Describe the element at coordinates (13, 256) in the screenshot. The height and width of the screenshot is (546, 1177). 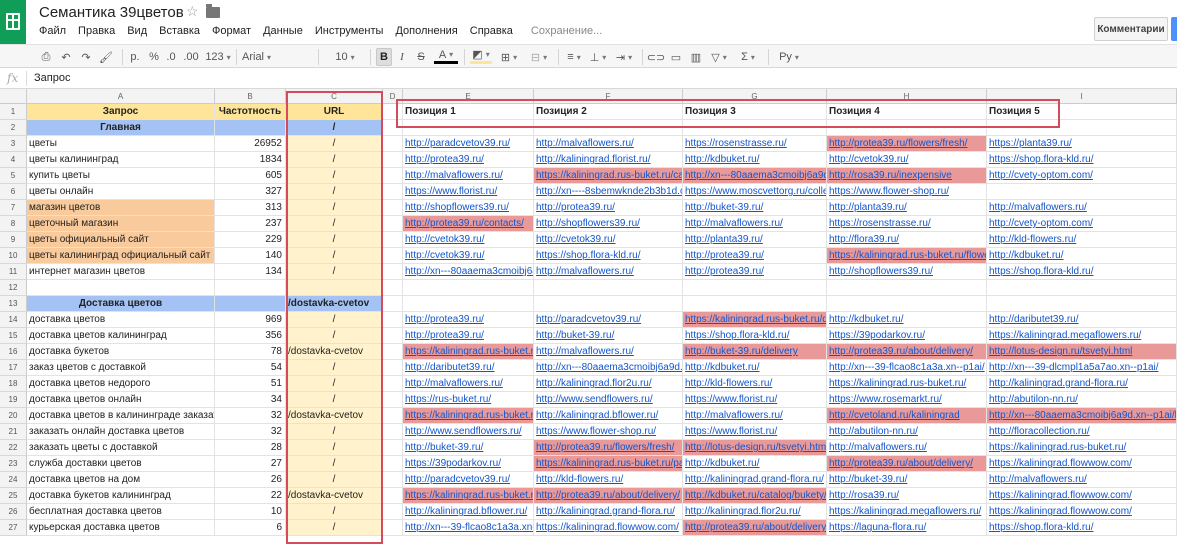
I see `row-header: 10` at that location.